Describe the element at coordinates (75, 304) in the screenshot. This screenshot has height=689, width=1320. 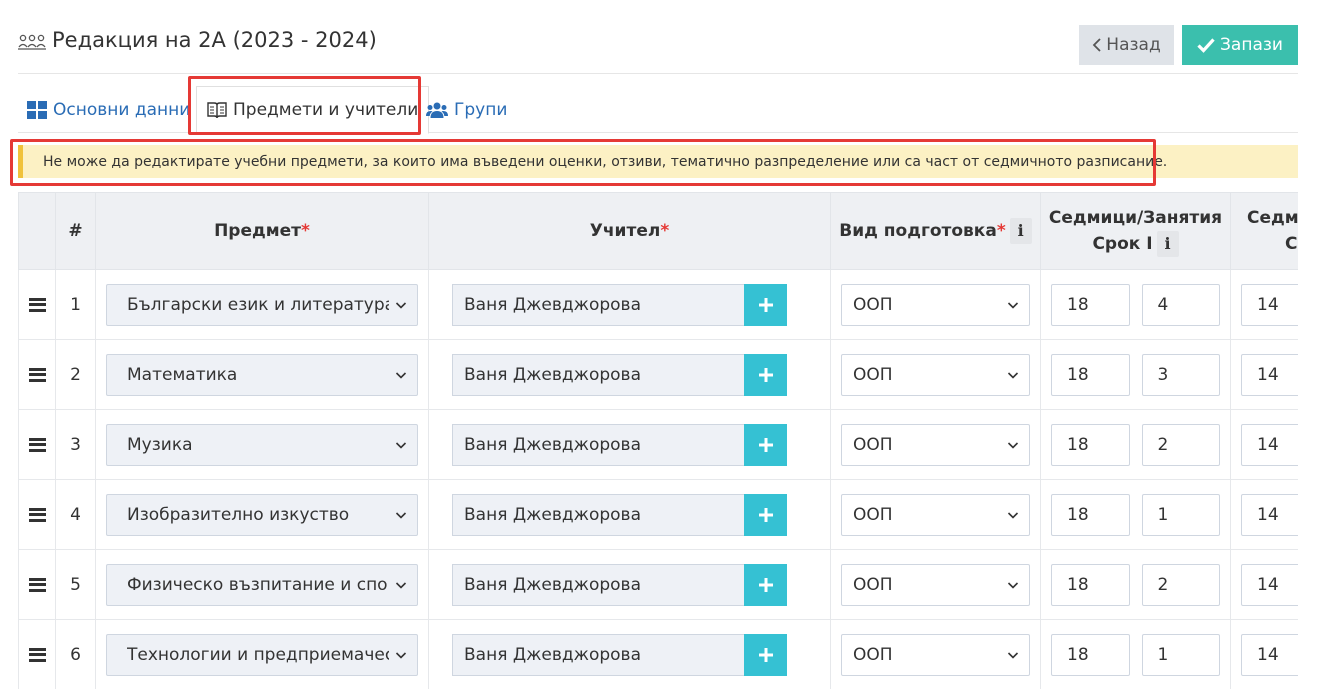
I see `row-number: 1` at that location.